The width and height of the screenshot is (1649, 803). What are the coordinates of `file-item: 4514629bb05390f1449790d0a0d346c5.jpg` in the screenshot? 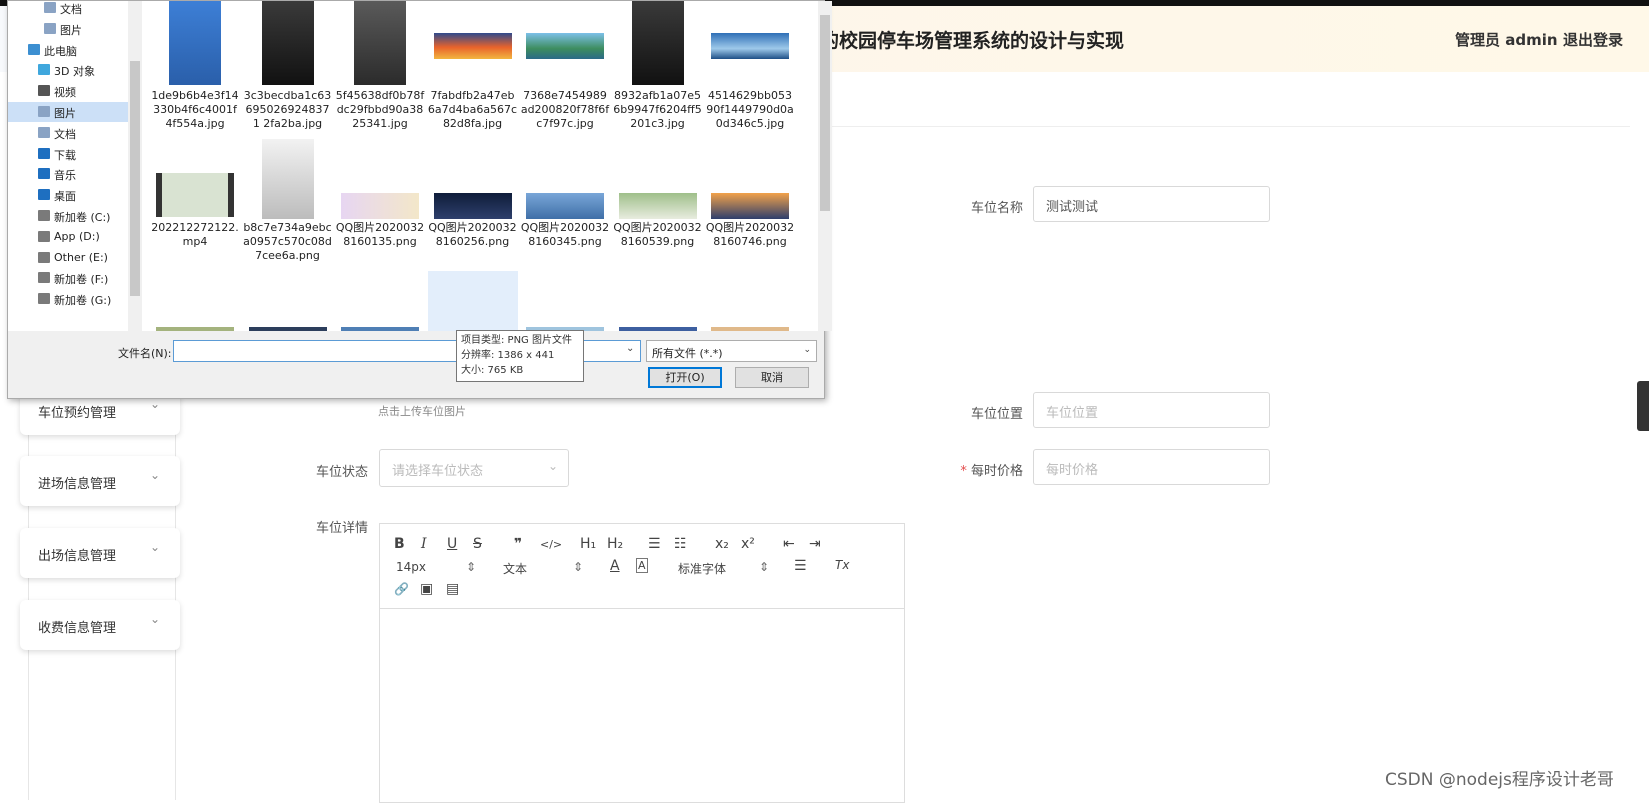 It's located at (750, 66).